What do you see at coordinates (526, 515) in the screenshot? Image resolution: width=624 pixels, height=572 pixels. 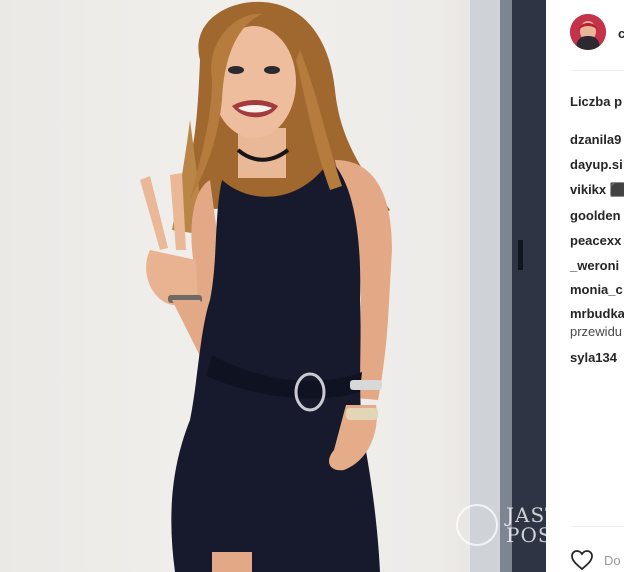 I see `watermark-line-1: JAST` at bounding box center [526, 515].